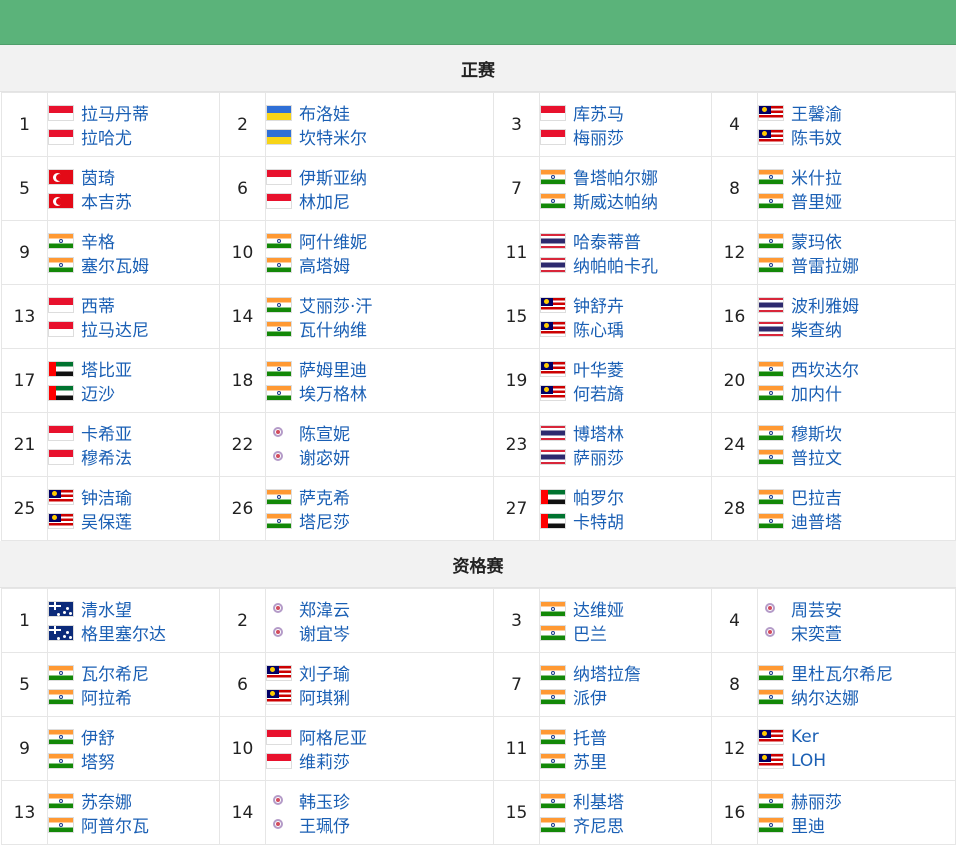 The height and width of the screenshot is (845, 956). I want to click on player-name-link: 博塔林, so click(598, 432).